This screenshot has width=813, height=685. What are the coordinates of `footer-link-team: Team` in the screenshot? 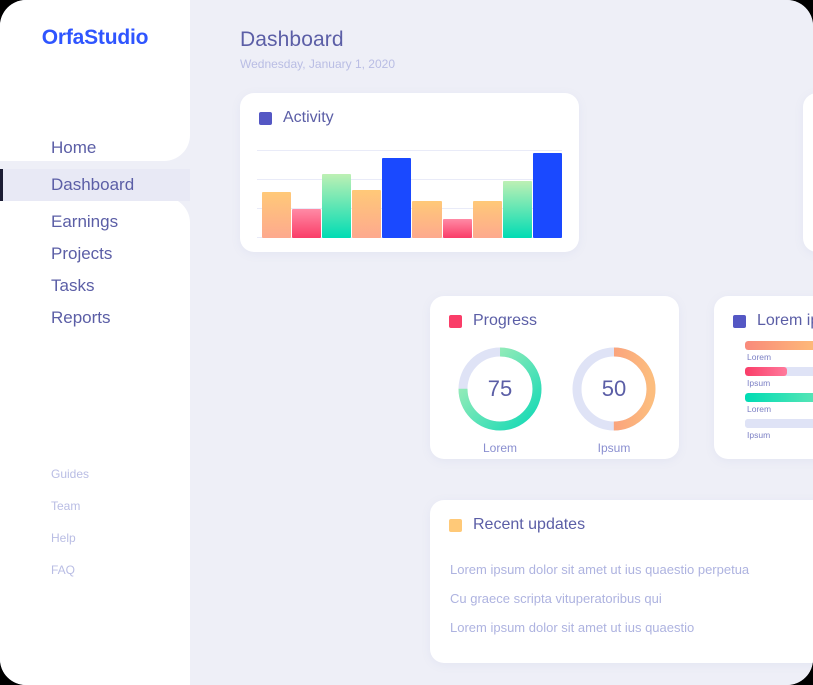 It's located at (95, 506).